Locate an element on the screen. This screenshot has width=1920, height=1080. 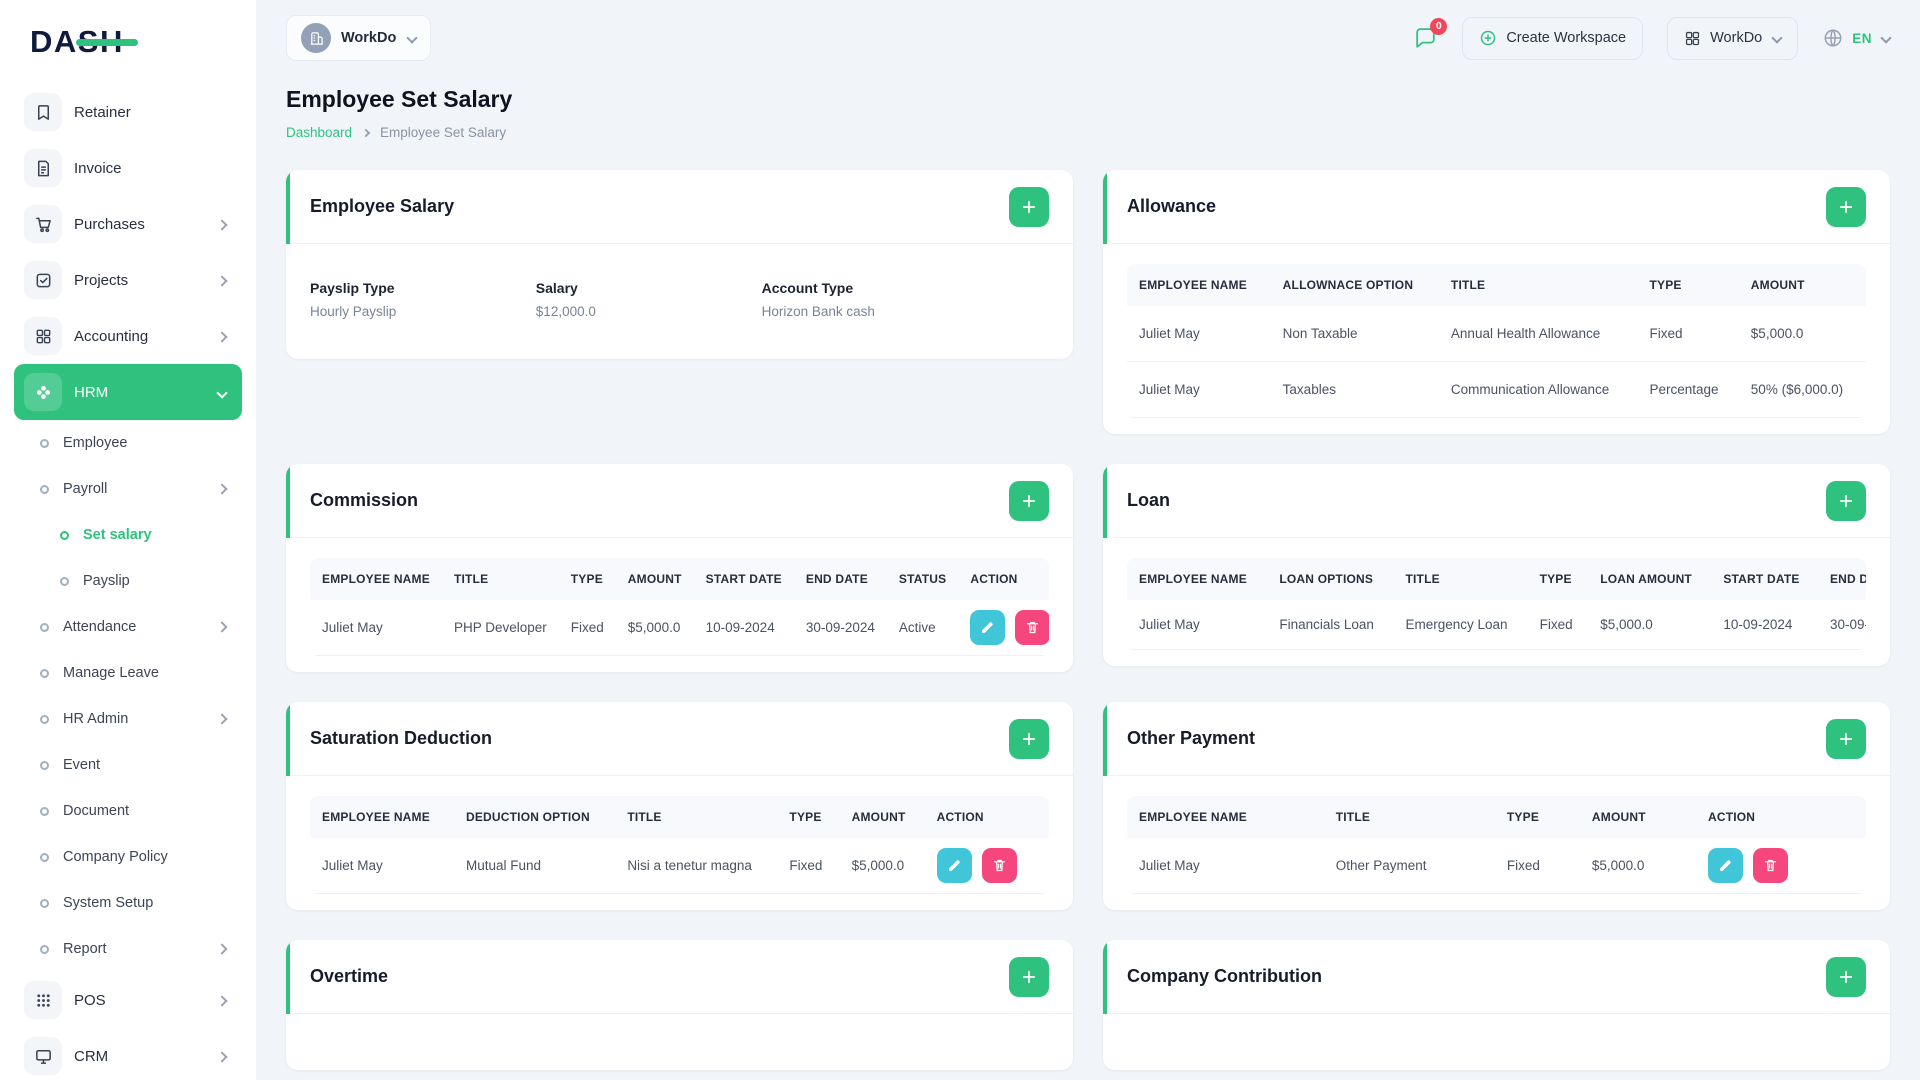
add-overtime-button is located at coordinates (1029, 976).